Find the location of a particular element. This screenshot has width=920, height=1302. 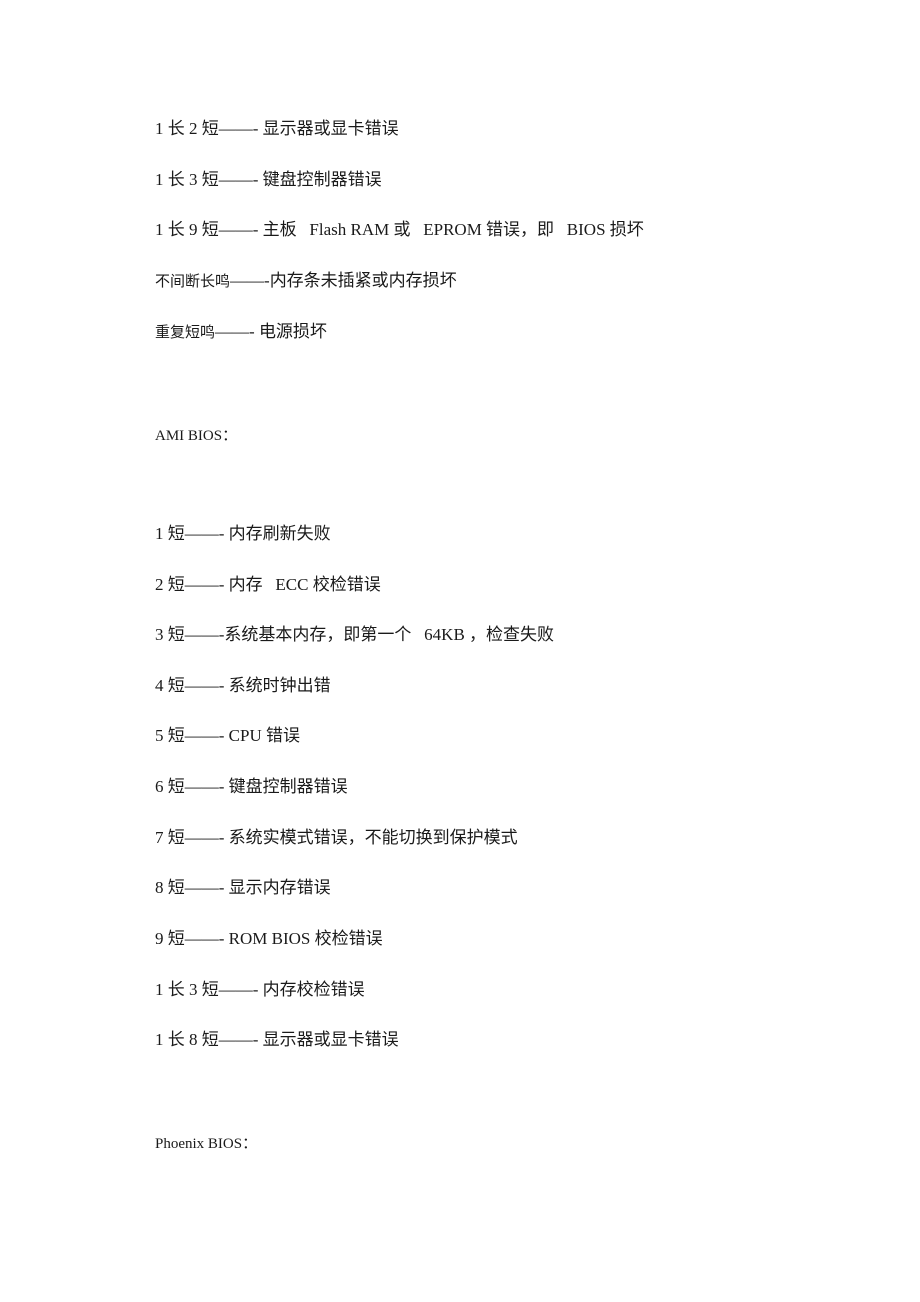

beep-code-line: 9 短——- ROM BIOS 校检错误 is located at coordinates (269, 939).